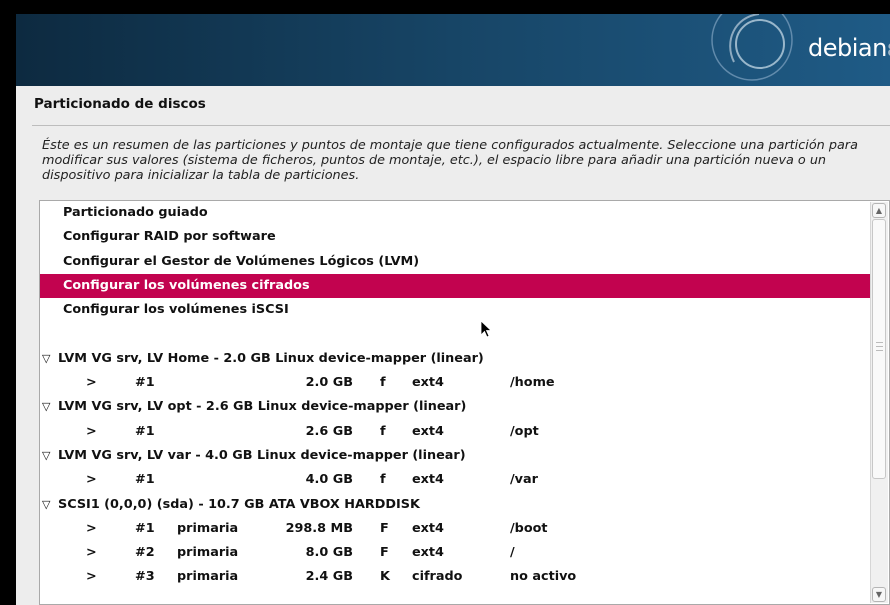 This screenshot has width=890, height=605. I want to click on menu-item-label: Configurar los volúmenes iSCSI, so click(176, 310).